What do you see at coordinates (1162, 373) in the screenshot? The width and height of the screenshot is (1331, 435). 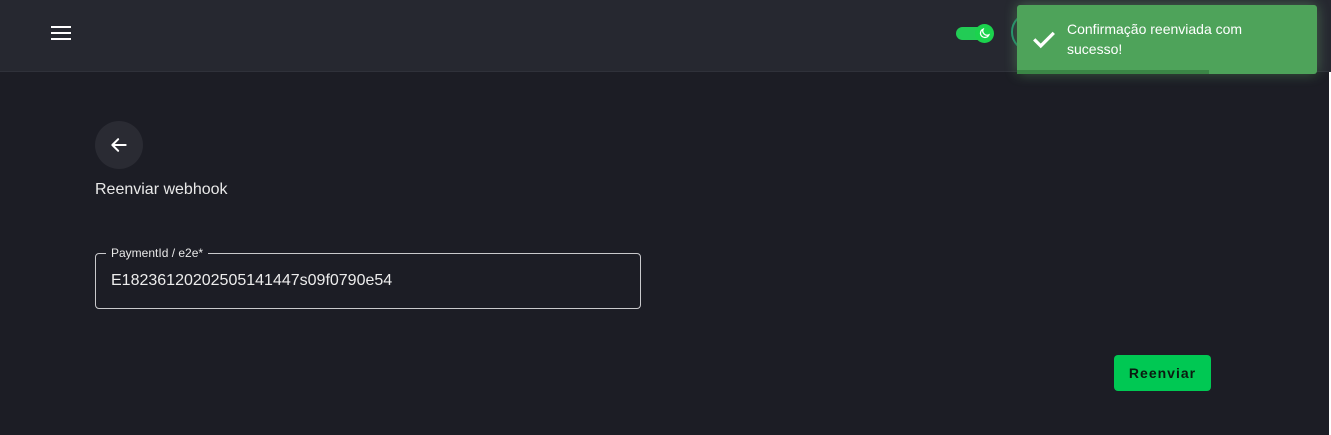 I see `resend-button: Reenviar` at bounding box center [1162, 373].